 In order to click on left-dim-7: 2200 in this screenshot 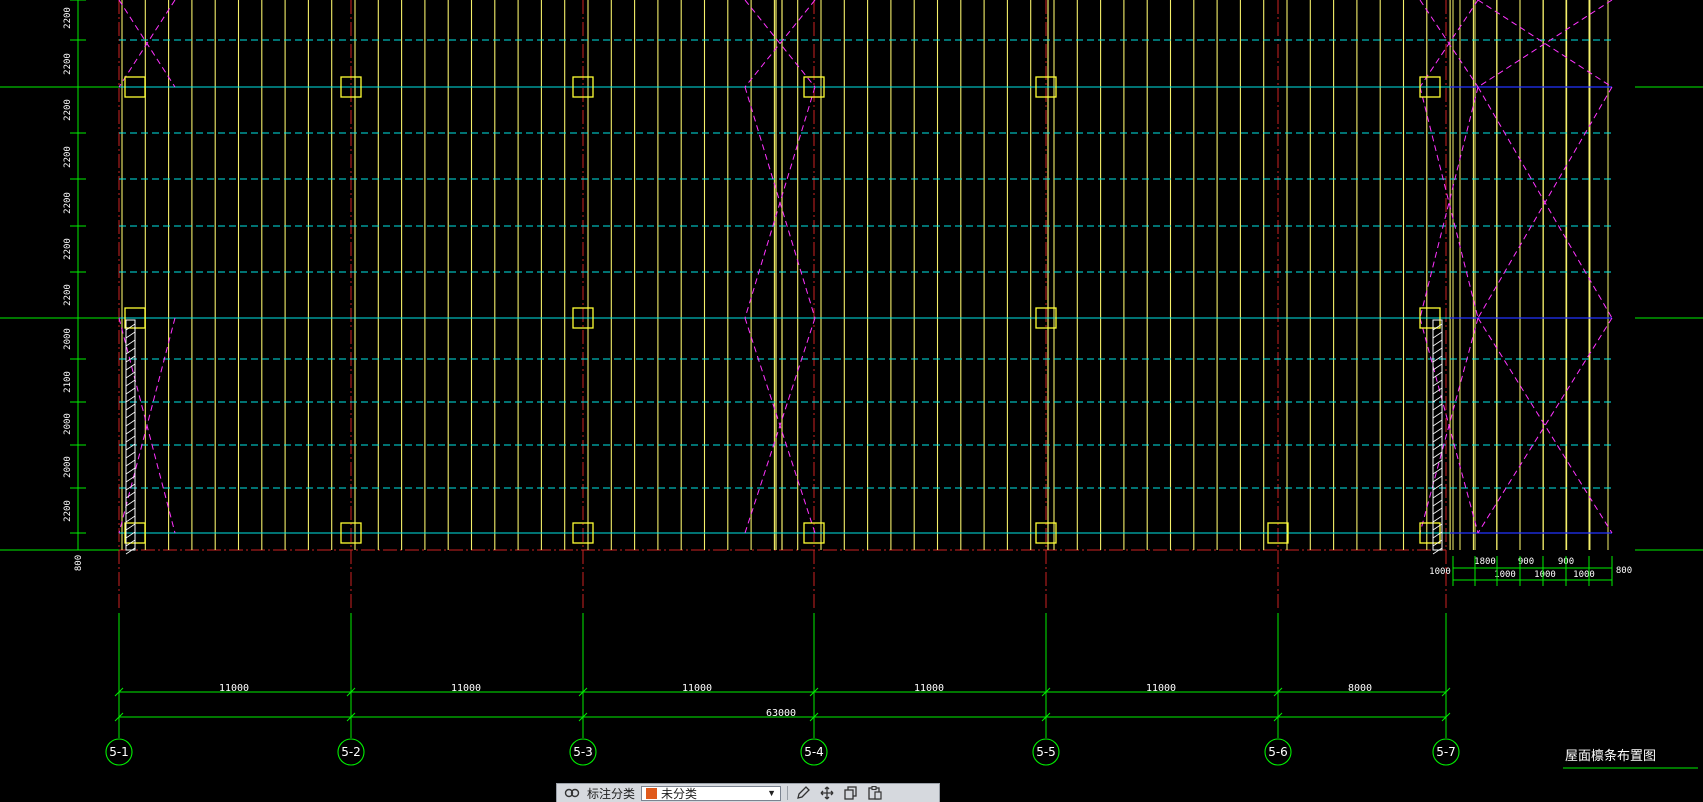, I will do `click(68, 295)`.